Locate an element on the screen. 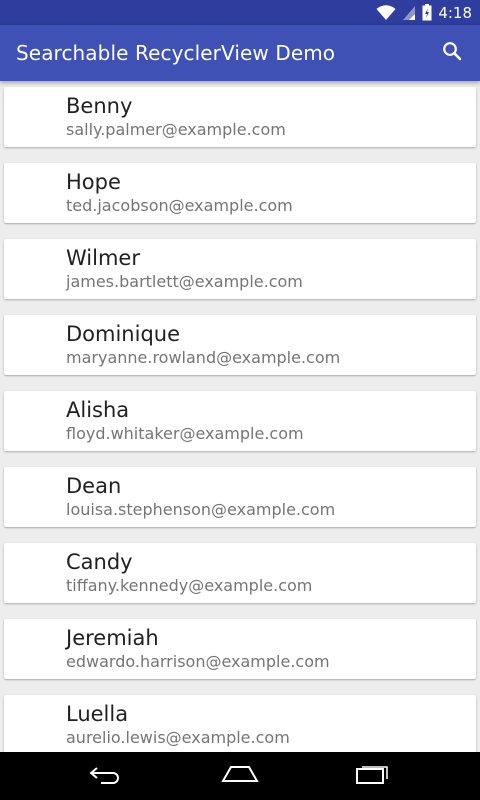 The width and height of the screenshot is (480, 800). back-icon is located at coordinates (107, 776).